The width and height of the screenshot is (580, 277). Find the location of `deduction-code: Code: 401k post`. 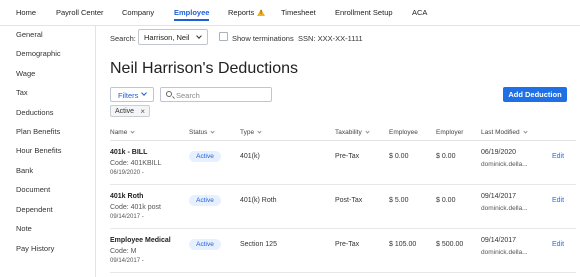

deduction-code: Code: 401k post is located at coordinates (135, 207).